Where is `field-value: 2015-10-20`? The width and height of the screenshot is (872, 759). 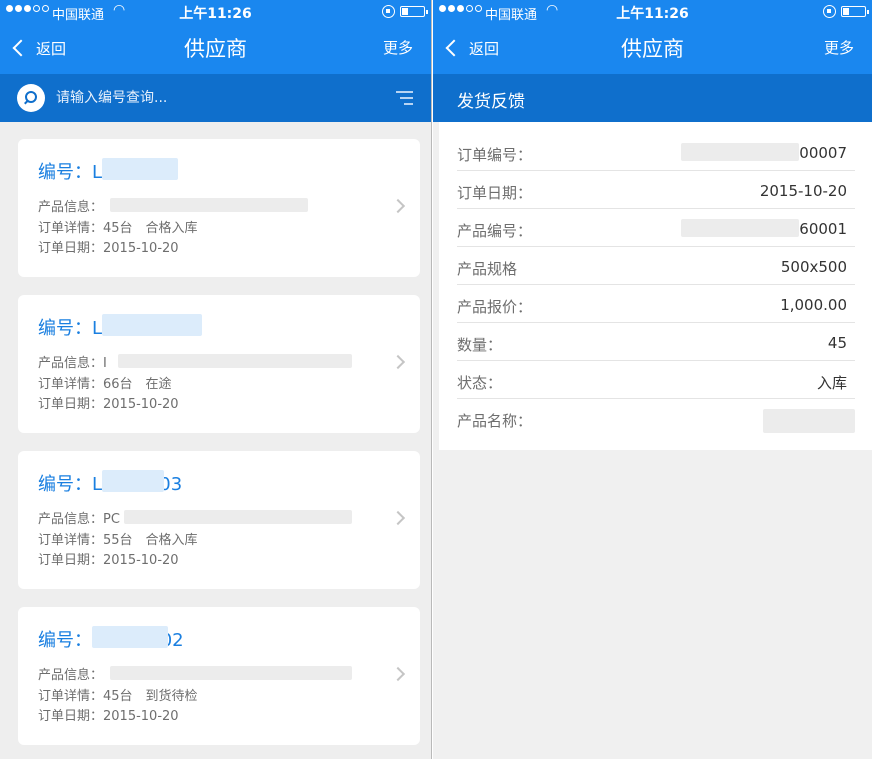
field-value: 2015-10-20 is located at coordinates (803, 191).